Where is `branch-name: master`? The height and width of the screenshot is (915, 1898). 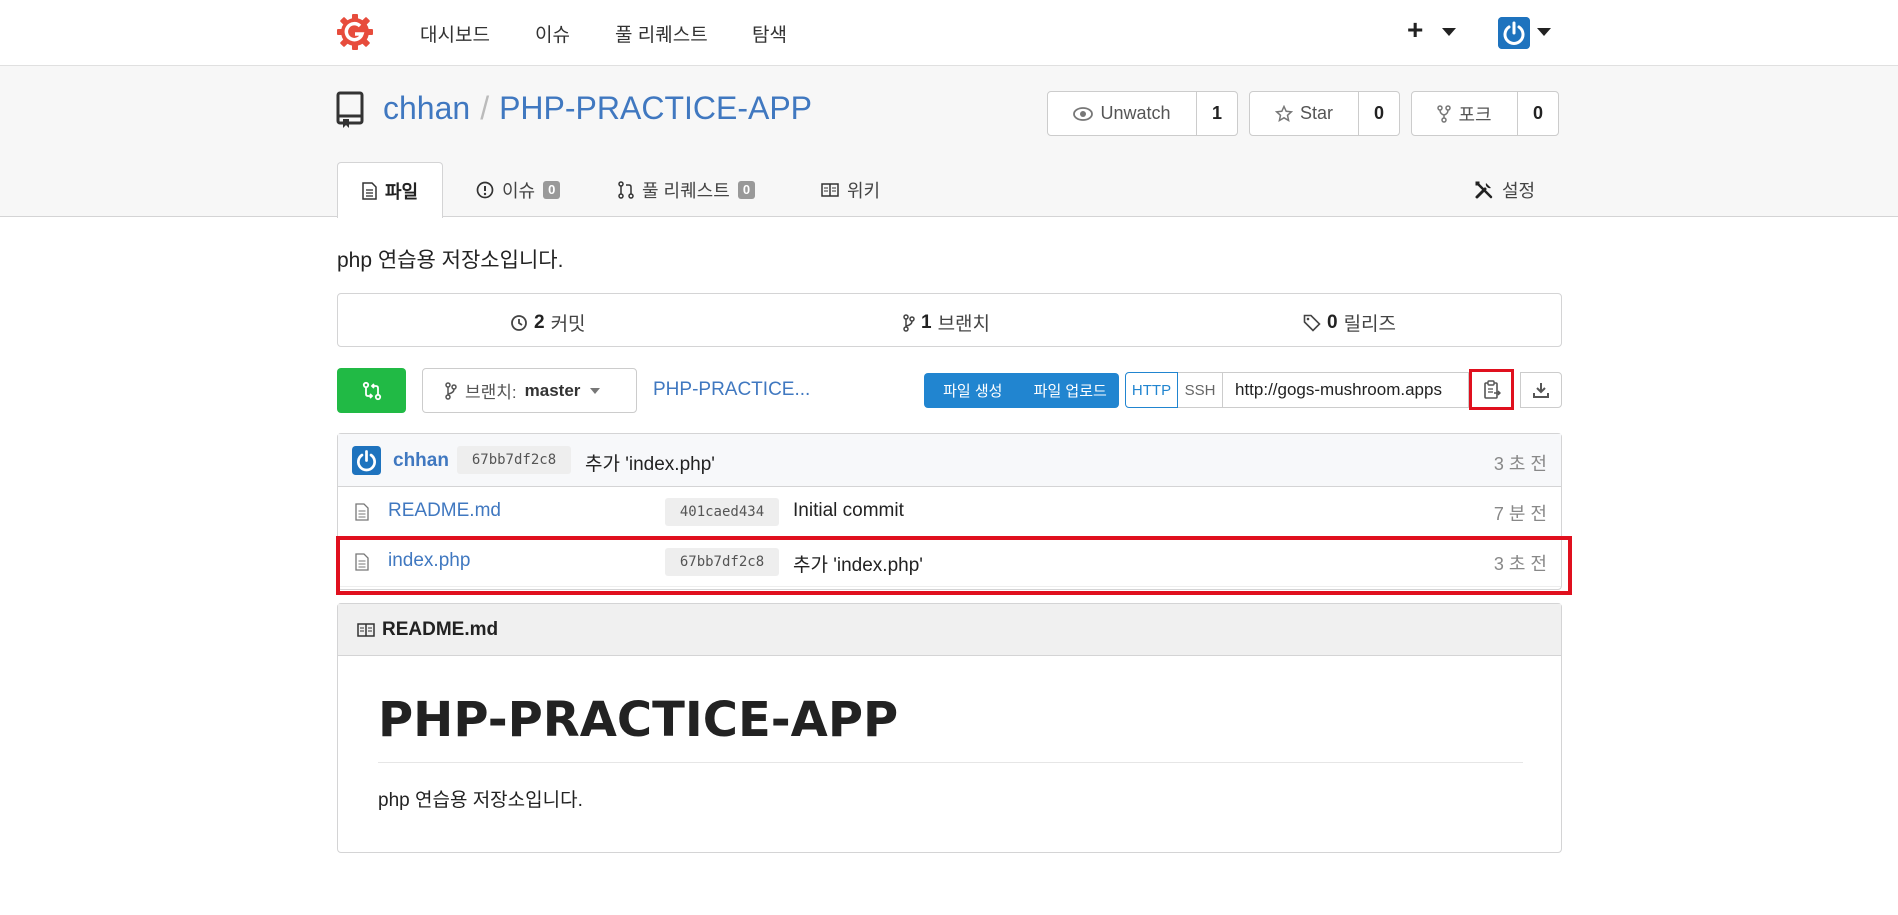
branch-name: master is located at coordinates (552, 390).